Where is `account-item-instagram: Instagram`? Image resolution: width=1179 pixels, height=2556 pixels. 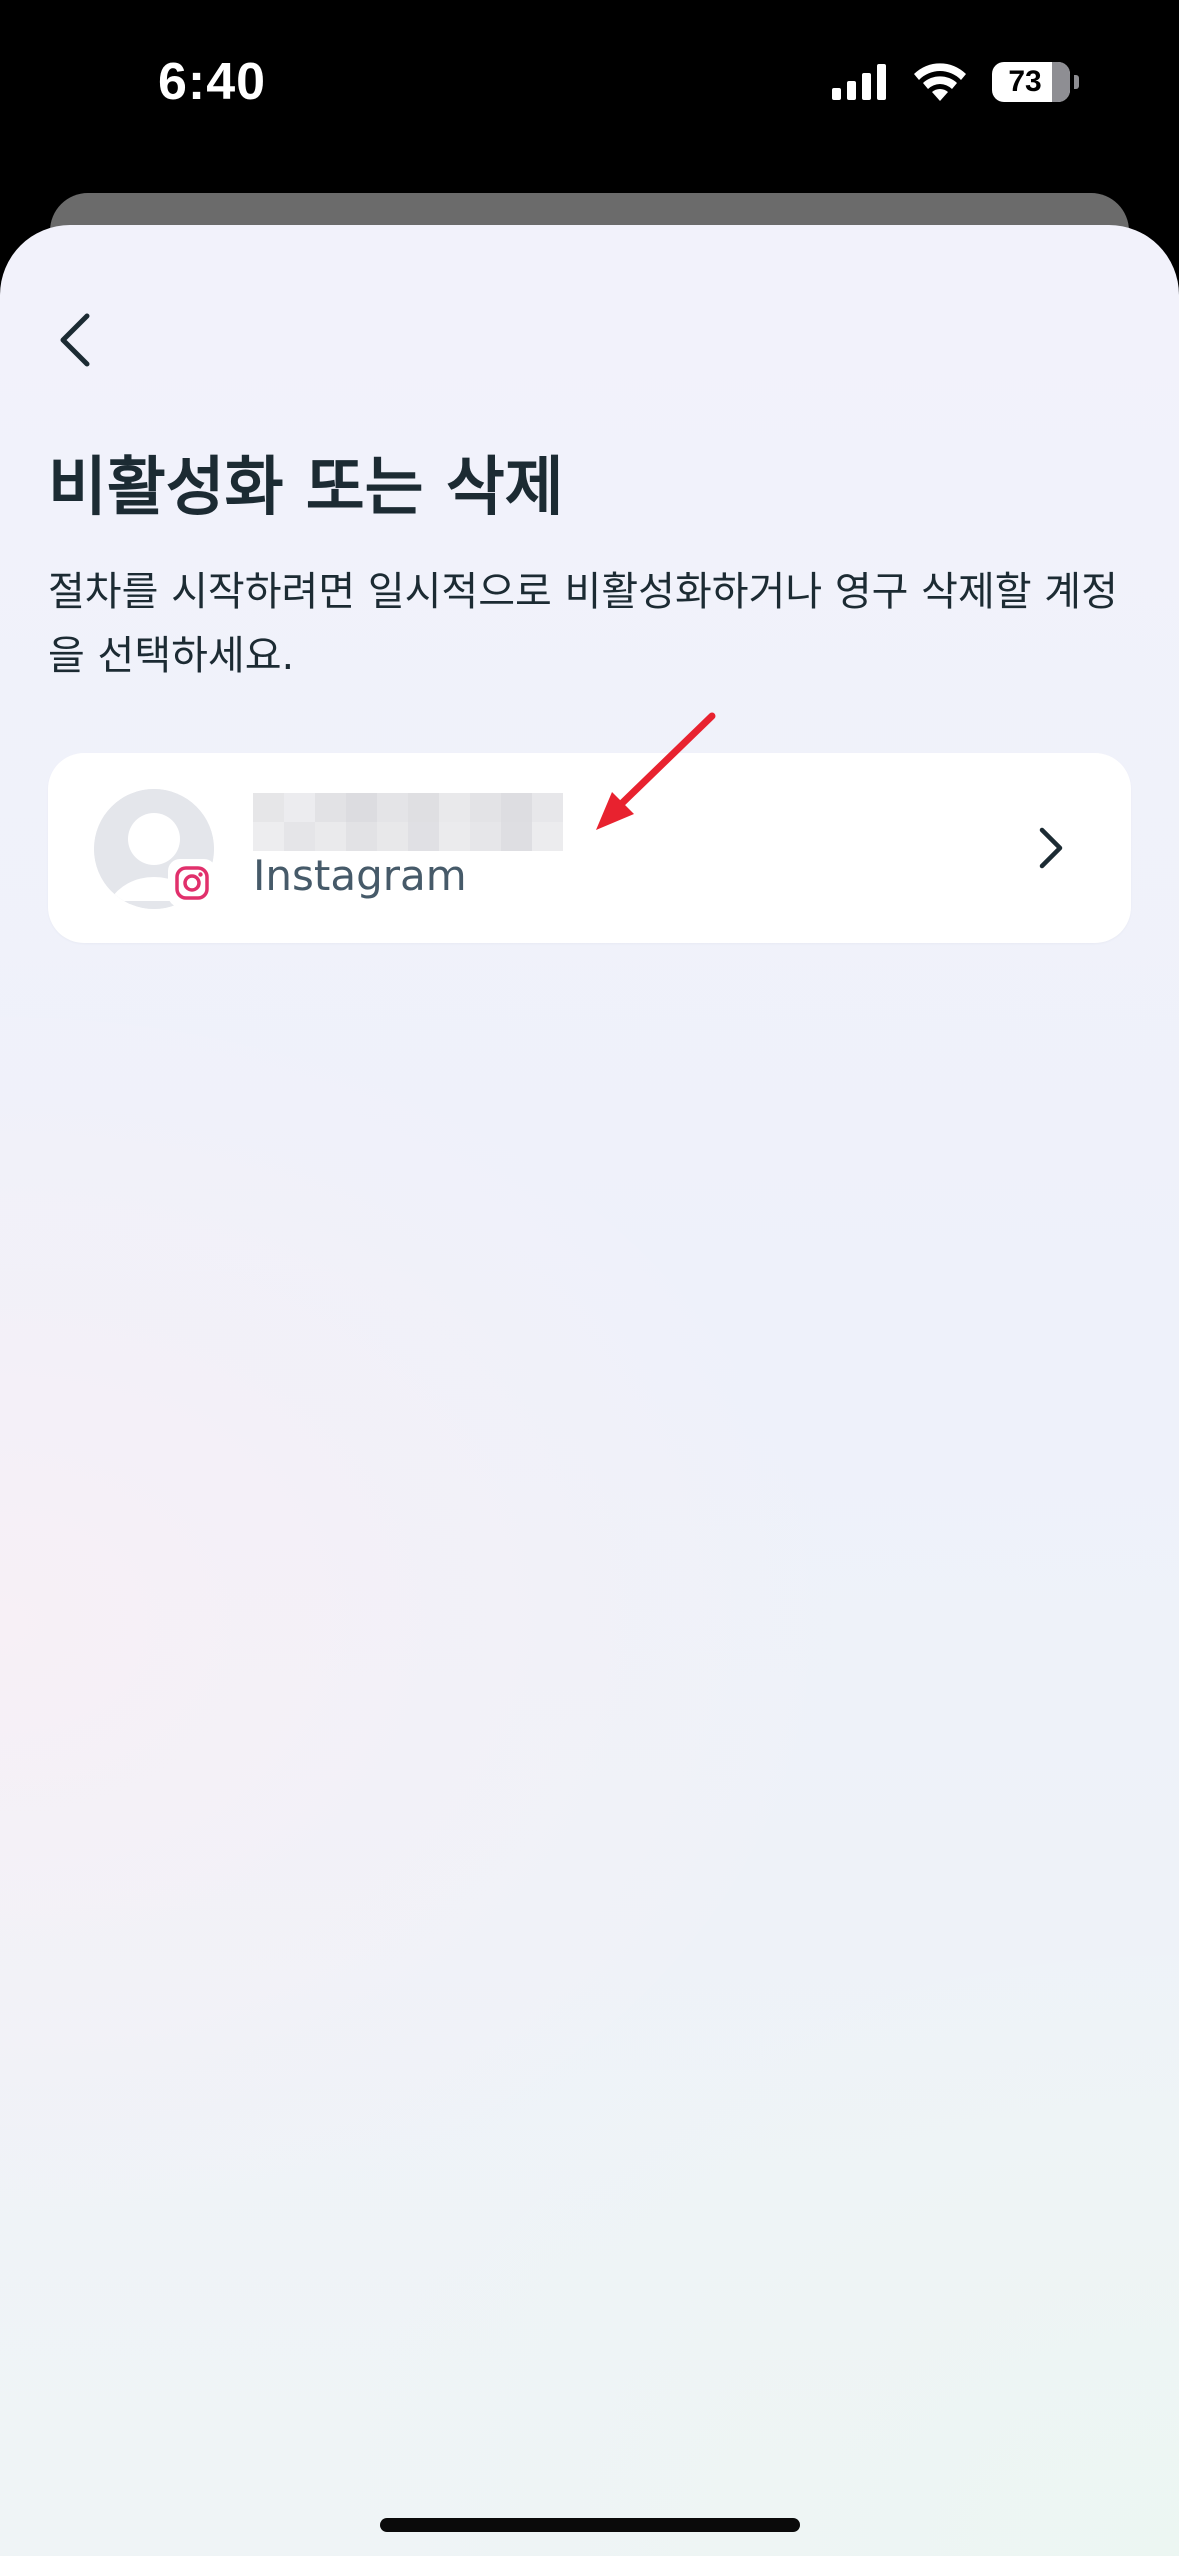
account-item-instagram: Instagram is located at coordinates (589, 848).